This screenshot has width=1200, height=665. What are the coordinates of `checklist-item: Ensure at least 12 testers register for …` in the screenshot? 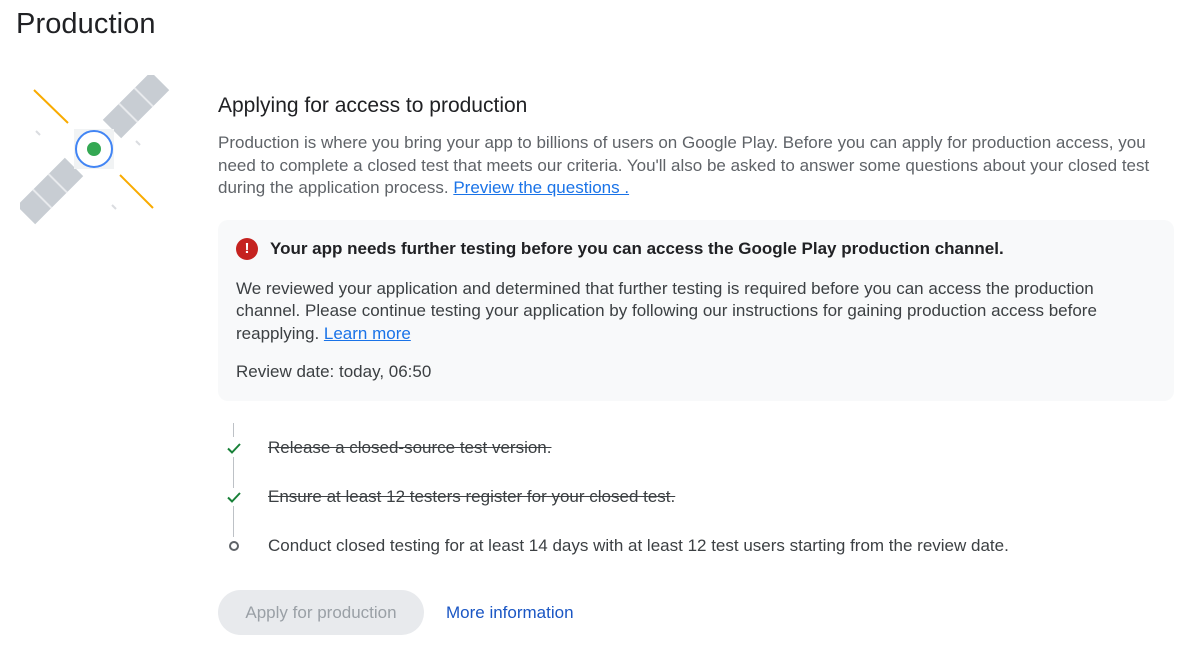 It's located at (698, 496).